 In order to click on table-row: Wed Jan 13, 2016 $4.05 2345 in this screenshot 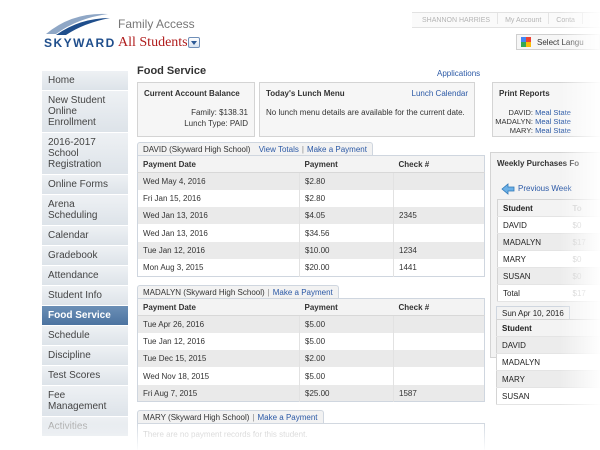, I will do `click(311, 216)`.